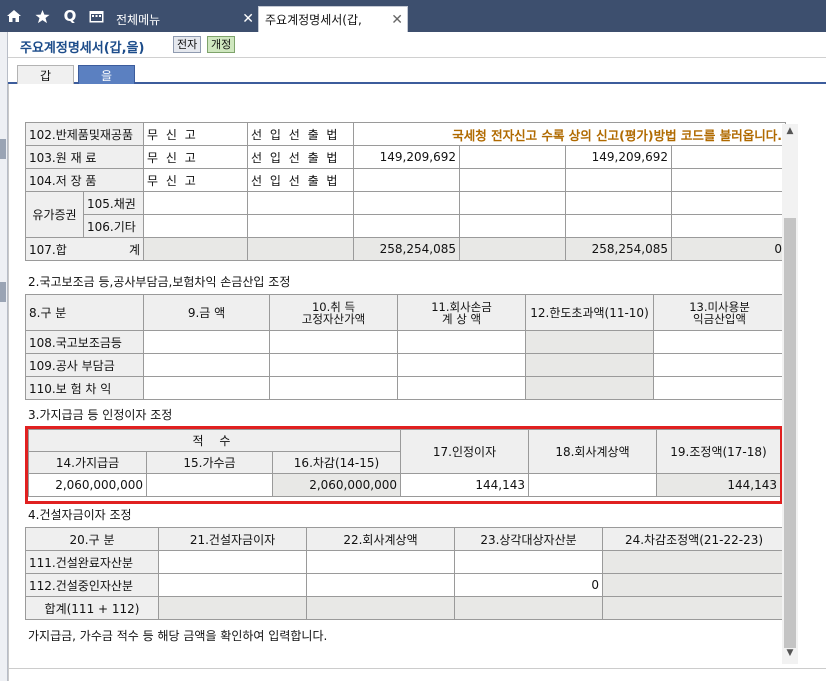 The image size is (826, 681). I want to click on tab-allmenu-label: 전체메뉴, so click(138, 19).